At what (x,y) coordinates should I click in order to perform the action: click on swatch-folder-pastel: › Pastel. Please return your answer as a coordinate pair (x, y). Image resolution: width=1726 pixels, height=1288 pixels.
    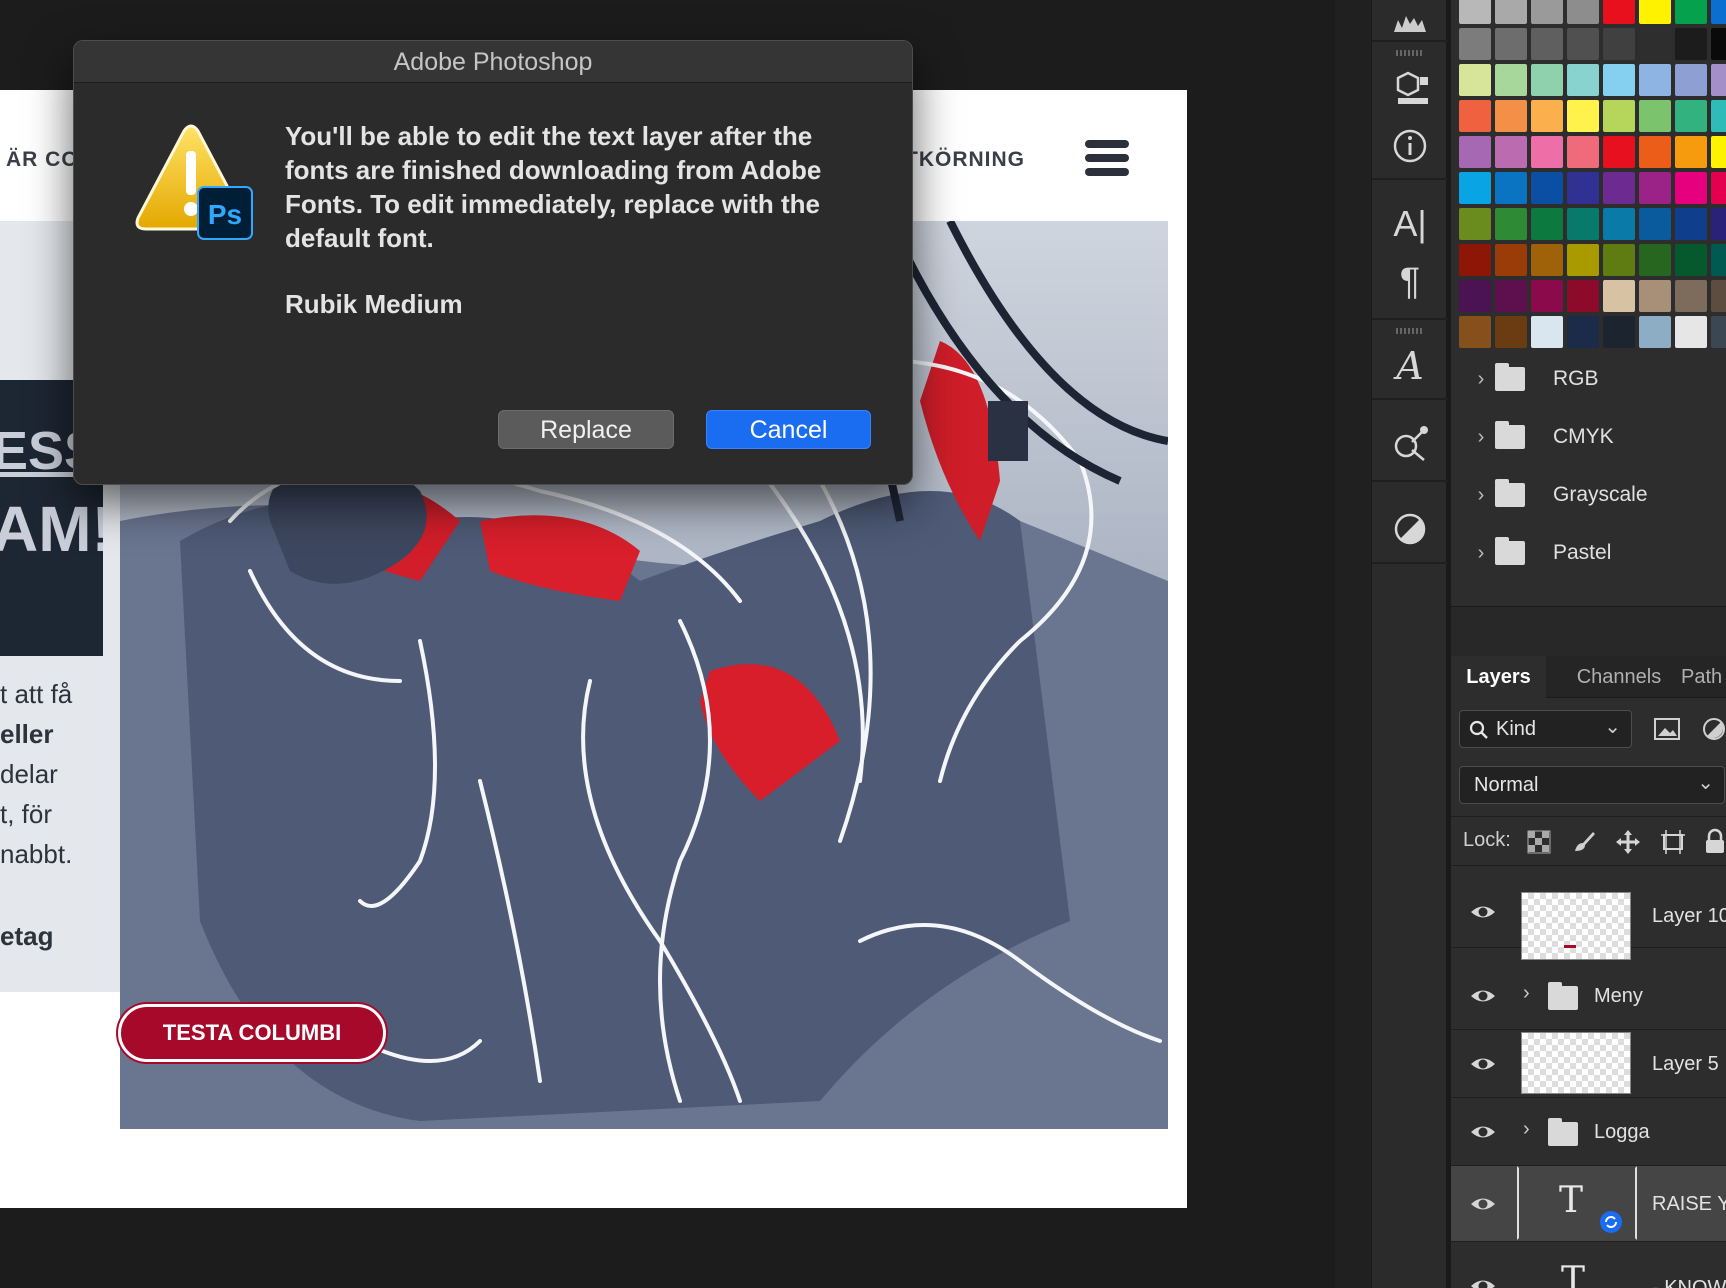
    Looking at the image, I should click on (1596, 553).